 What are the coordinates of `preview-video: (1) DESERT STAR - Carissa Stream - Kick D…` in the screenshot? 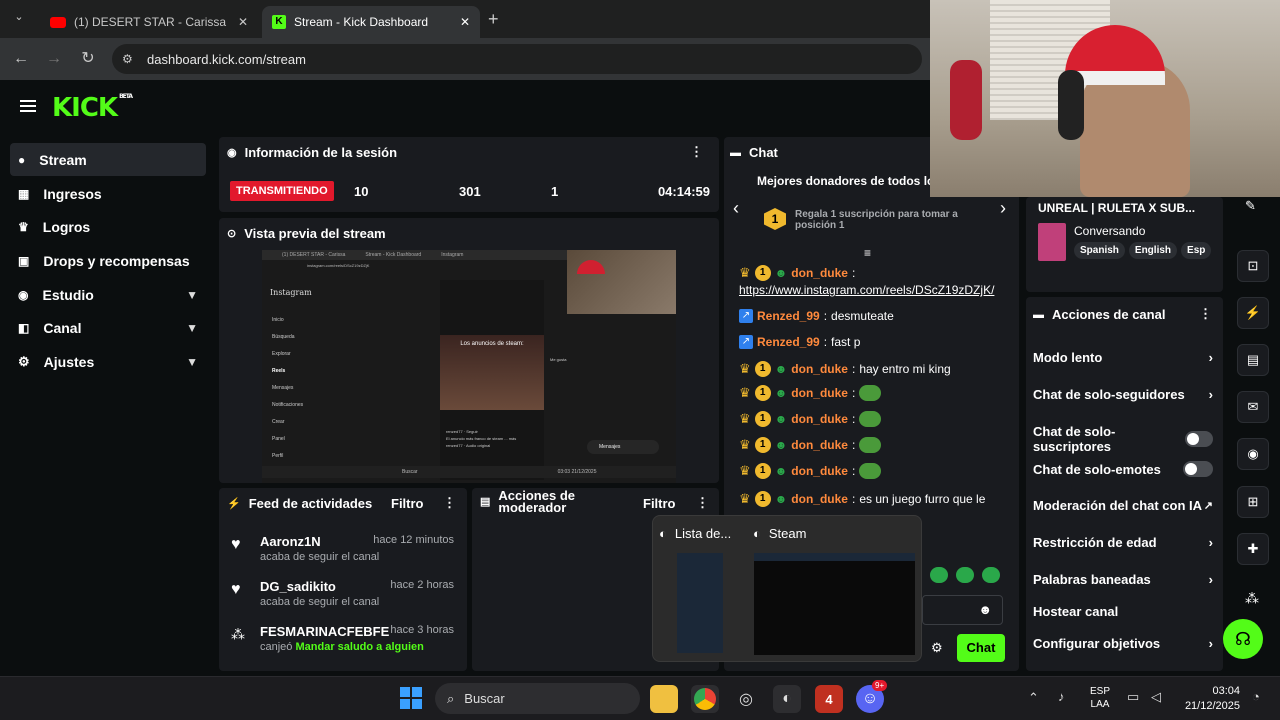 It's located at (469, 366).